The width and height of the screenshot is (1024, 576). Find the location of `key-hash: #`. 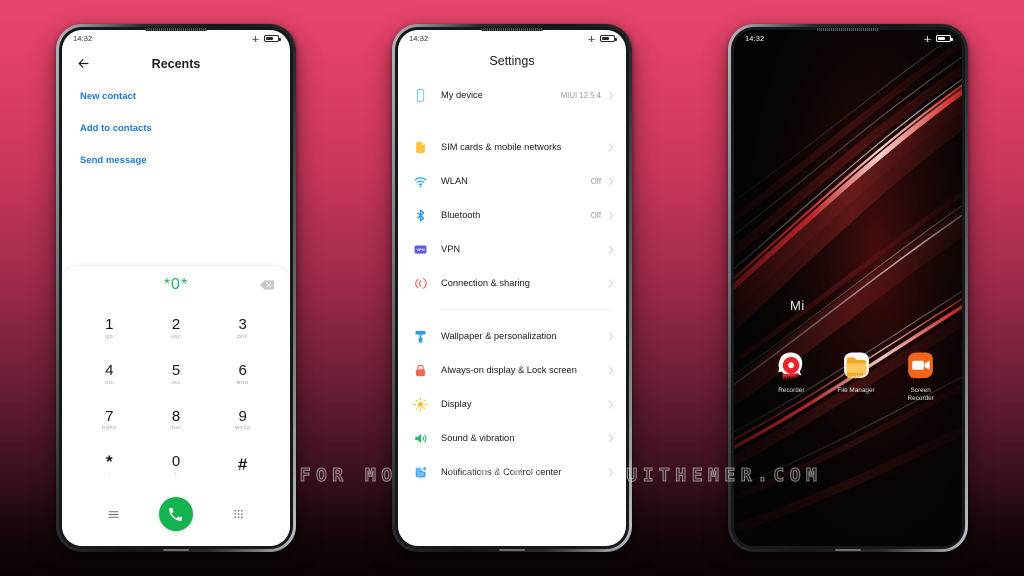

key-hash: # is located at coordinates (242, 465).